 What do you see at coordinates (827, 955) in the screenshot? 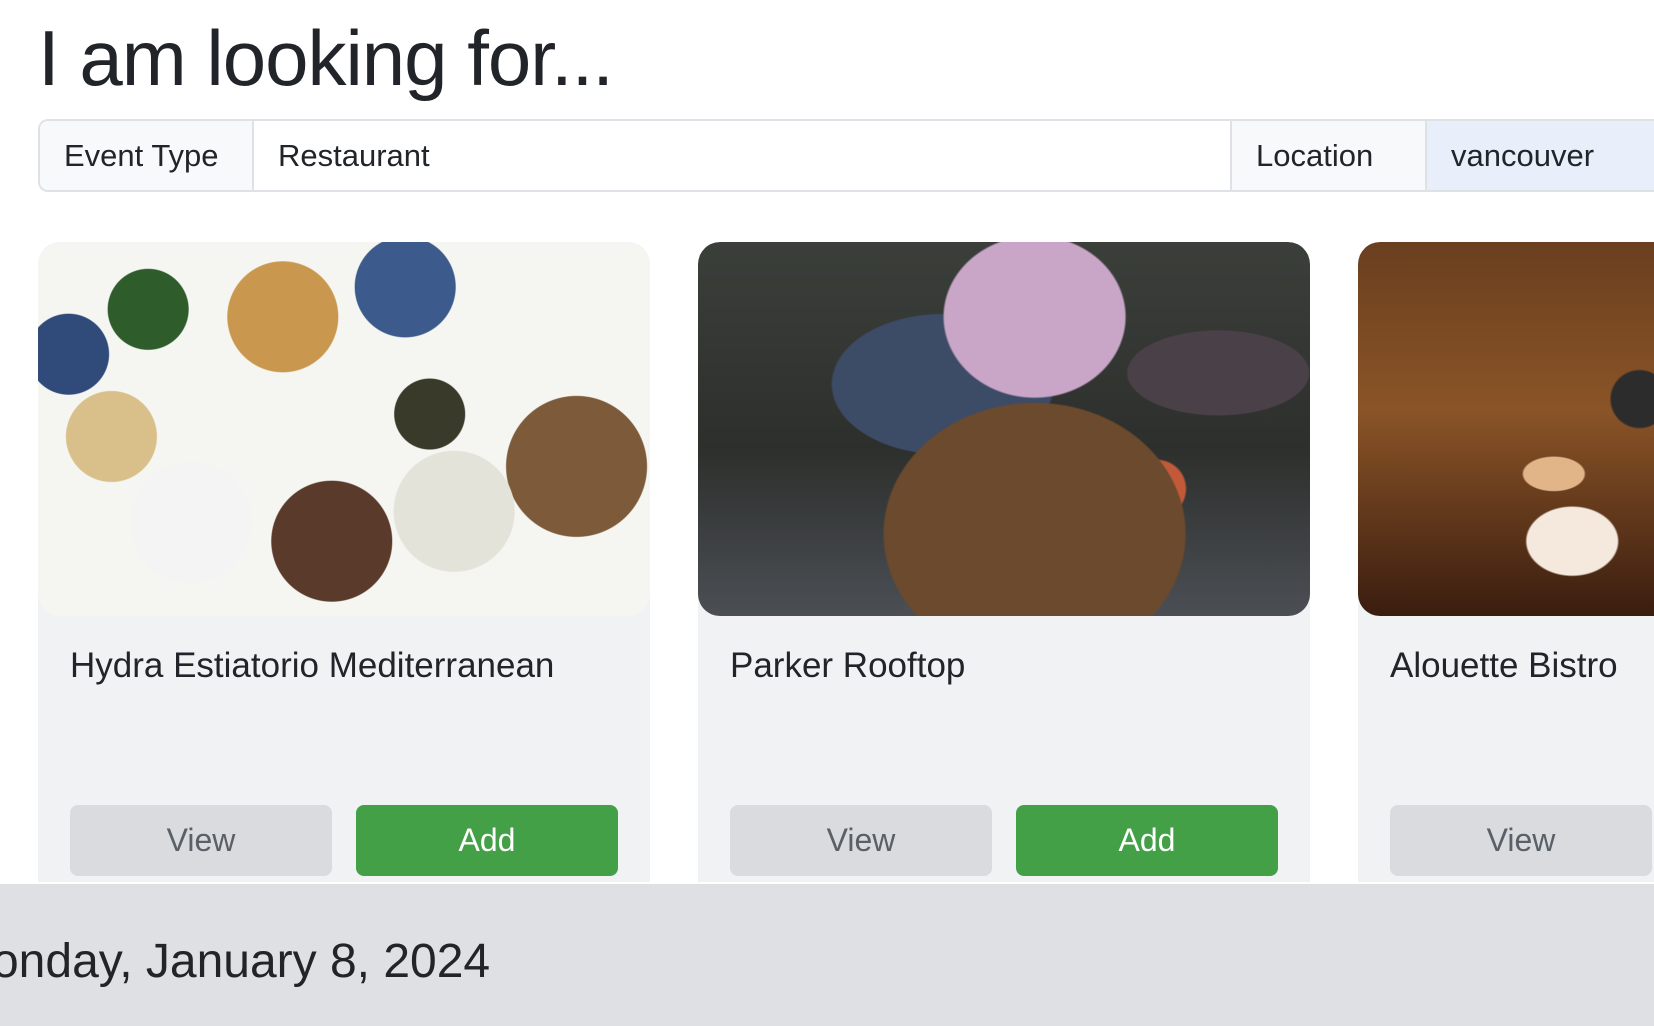
I see `date-bar: Monday, January 8, 2024` at bounding box center [827, 955].